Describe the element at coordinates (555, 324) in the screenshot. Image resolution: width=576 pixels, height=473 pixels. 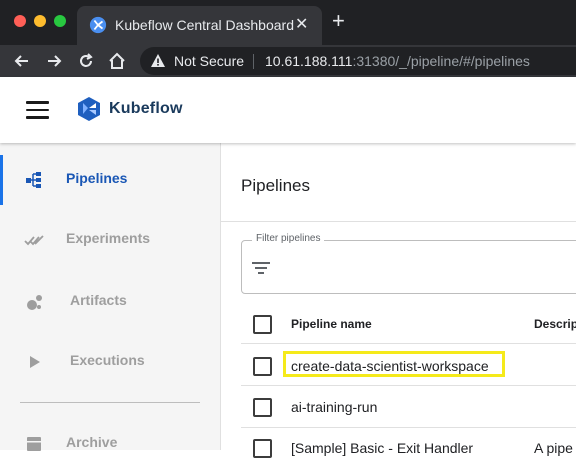
I see `column-header-description: Descrip` at that location.